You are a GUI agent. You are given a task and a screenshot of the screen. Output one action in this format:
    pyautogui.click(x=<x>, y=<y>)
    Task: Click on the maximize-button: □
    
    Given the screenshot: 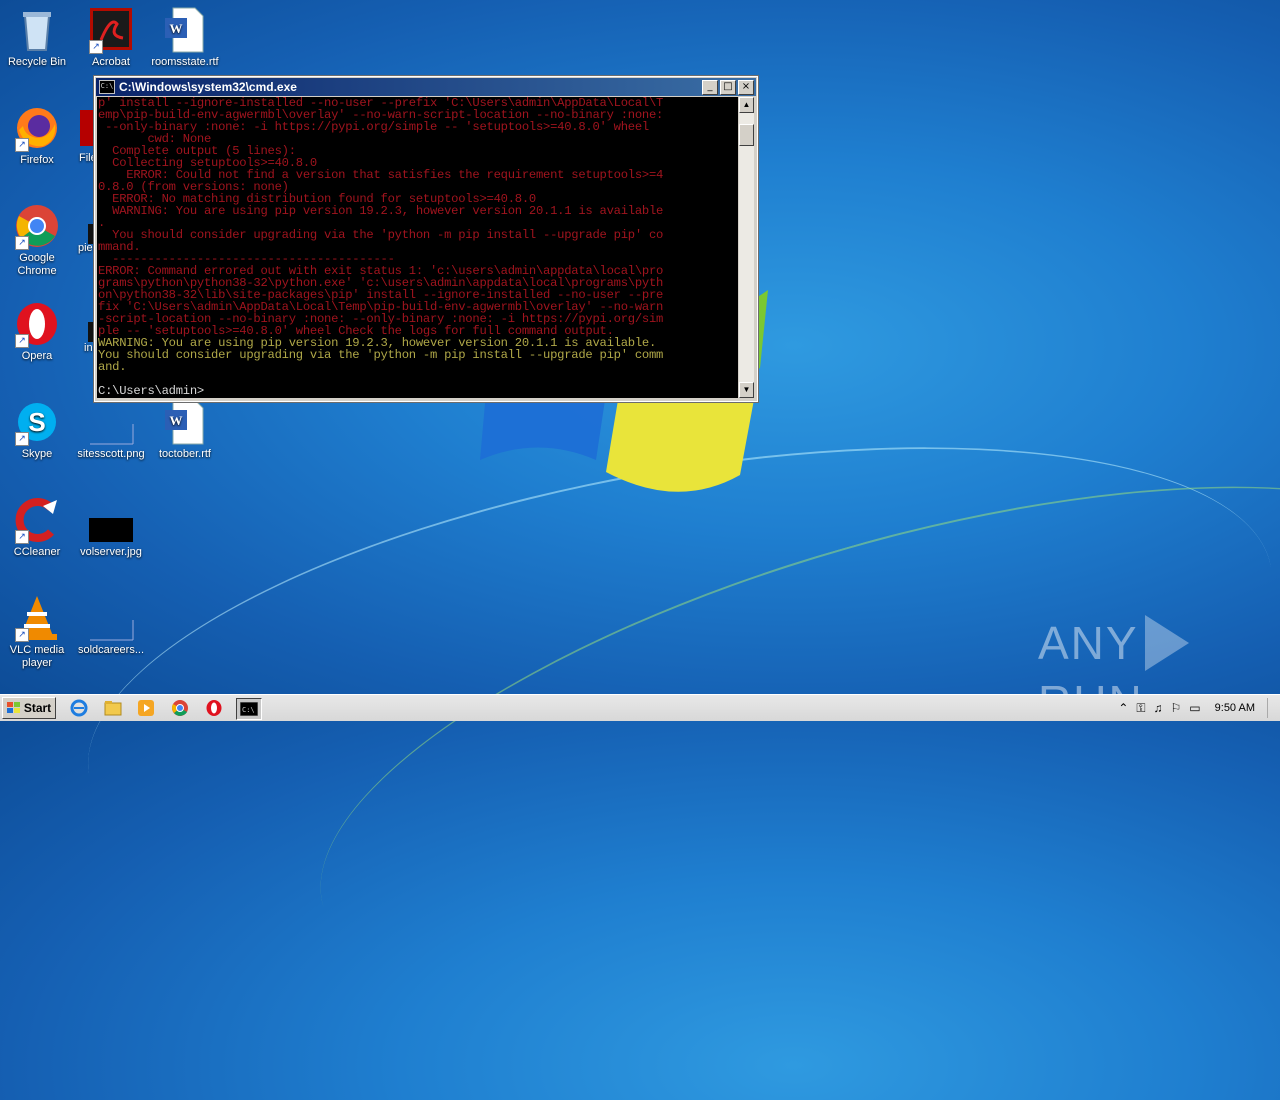 What is the action you would take?
    pyautogui.click(x=728, y=87)
    